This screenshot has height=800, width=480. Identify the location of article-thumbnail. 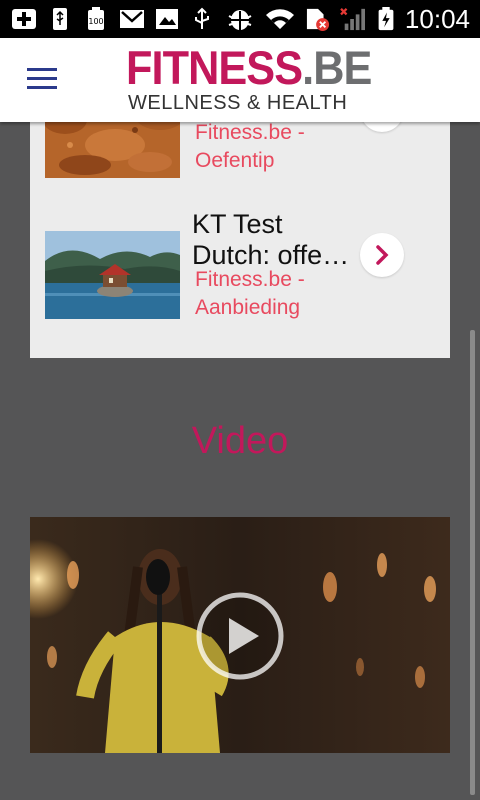
(112, 275).